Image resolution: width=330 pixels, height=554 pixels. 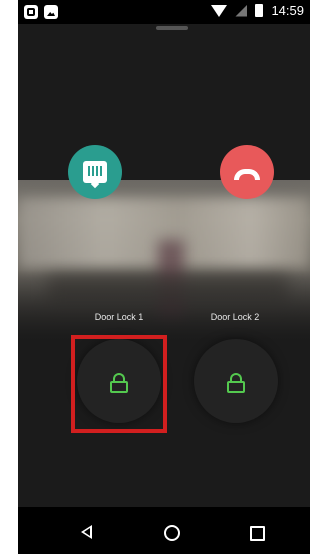 I want to click on recent-apps-icon, so click(x=257, y=533).